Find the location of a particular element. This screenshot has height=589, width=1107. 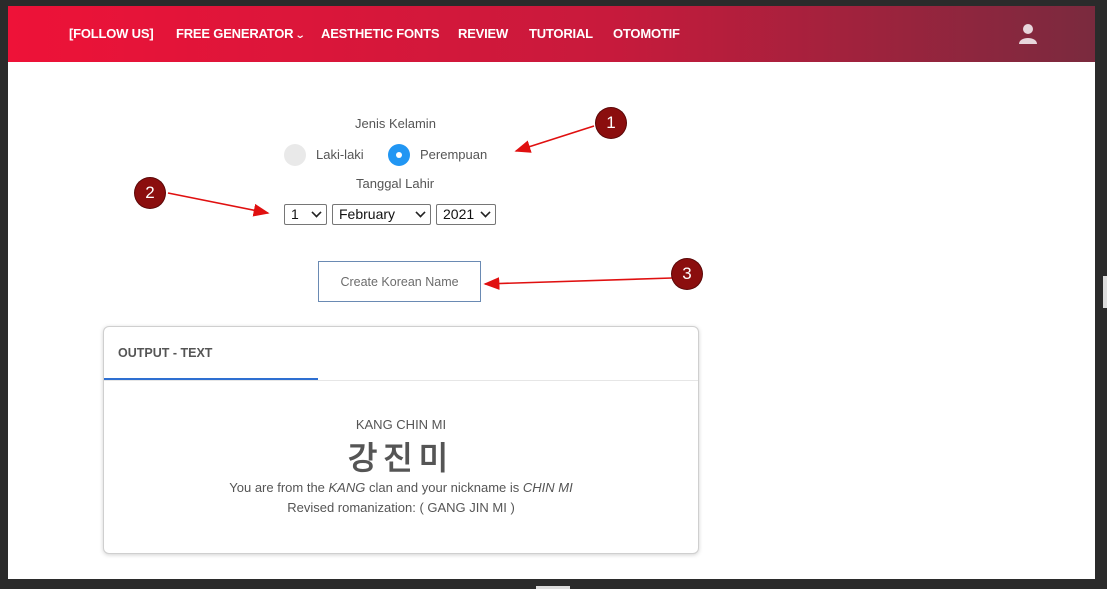

nav-free-generator: FREE GENERATOR ⌄ is located at coordinates (241, 33).